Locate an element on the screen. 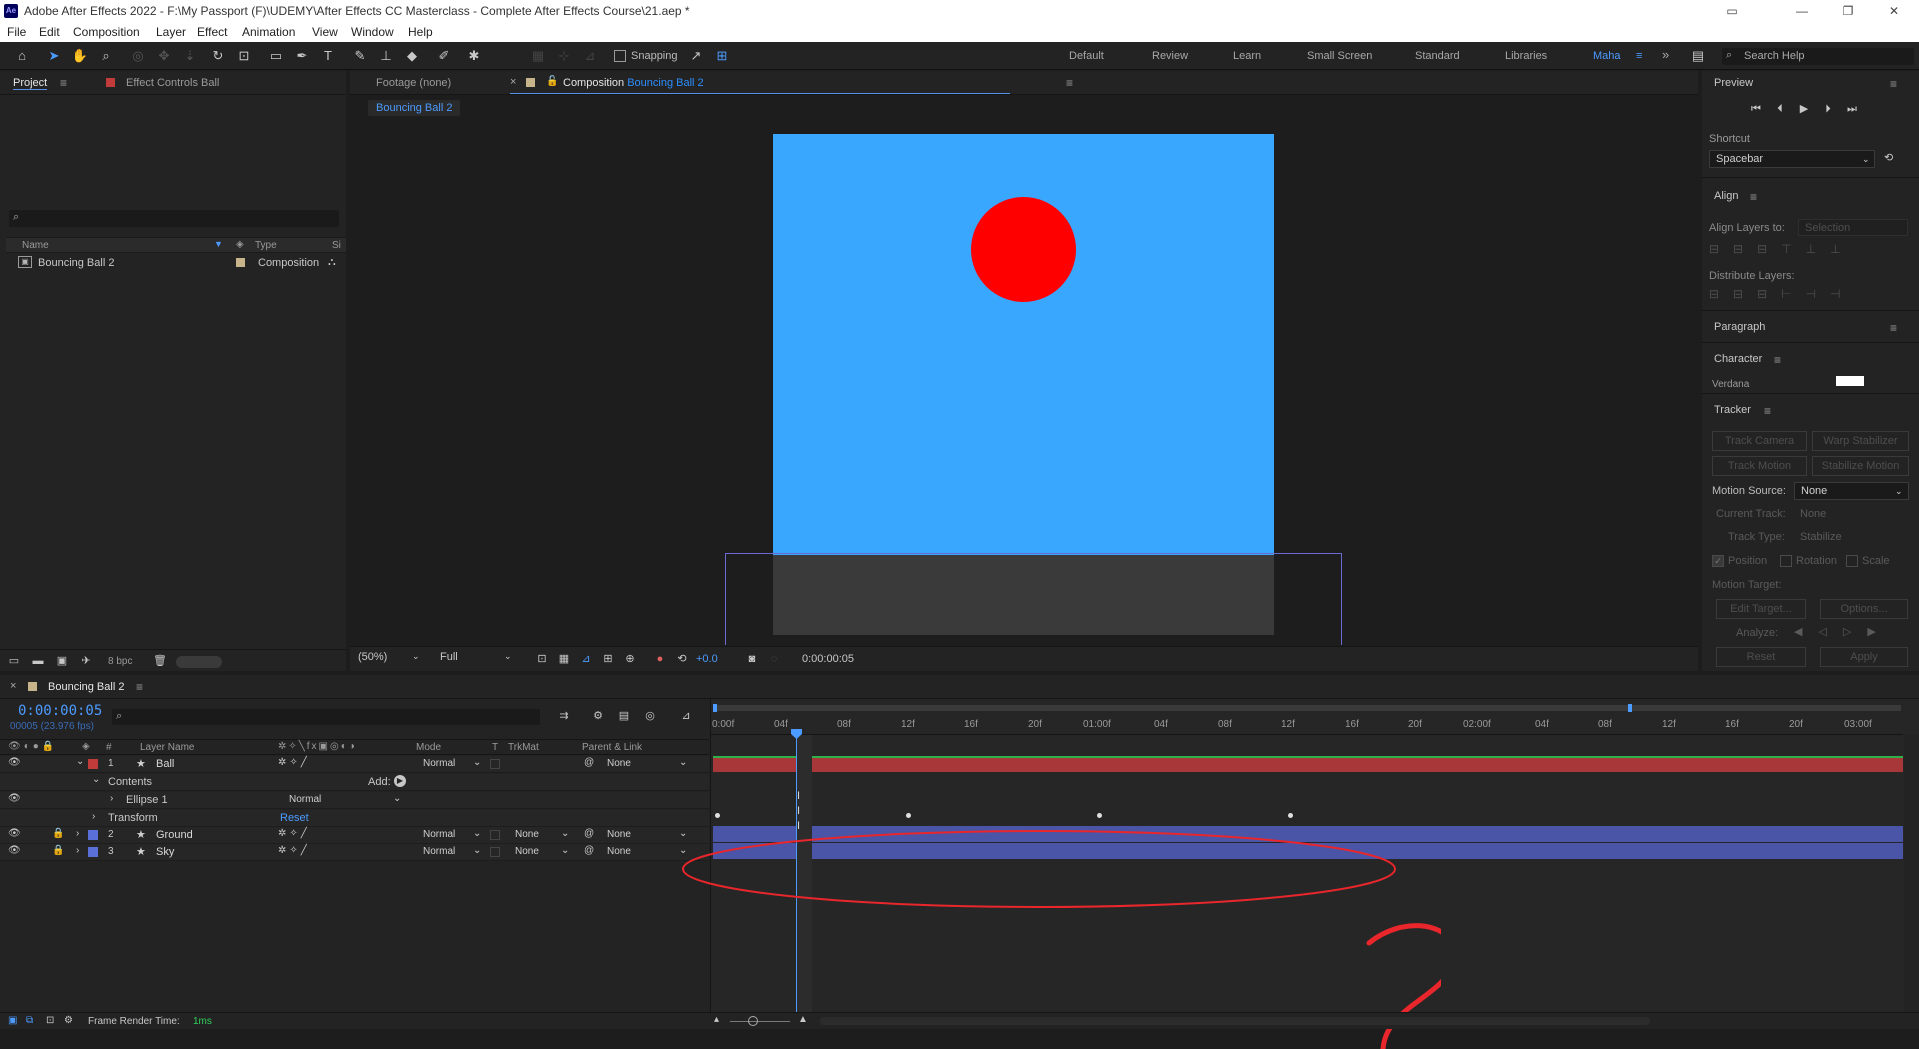  orbit-tool-icon: ◎ is located at coordinates (138, 56).